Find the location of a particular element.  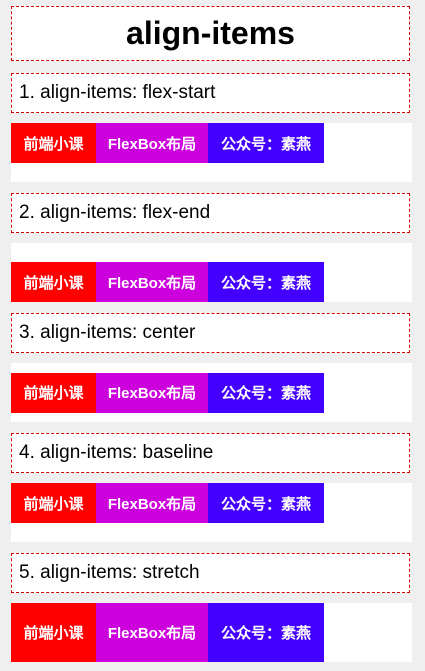

section-label: 1. align-items: flex-start is located at coordinates (117, 92).